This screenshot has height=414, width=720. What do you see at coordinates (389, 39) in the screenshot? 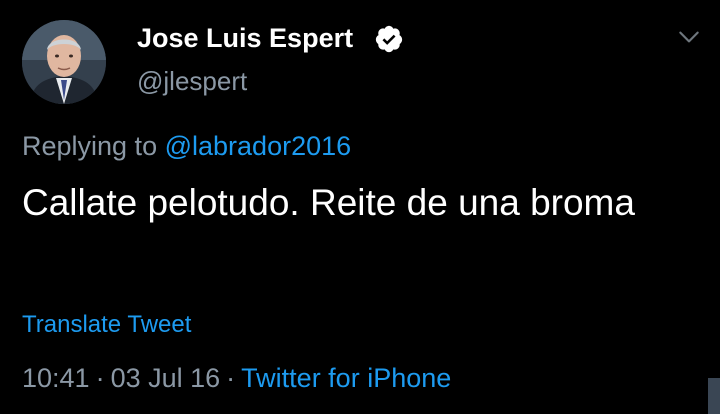
I see `verified-badge-icon` at bounding box center [389, 39].